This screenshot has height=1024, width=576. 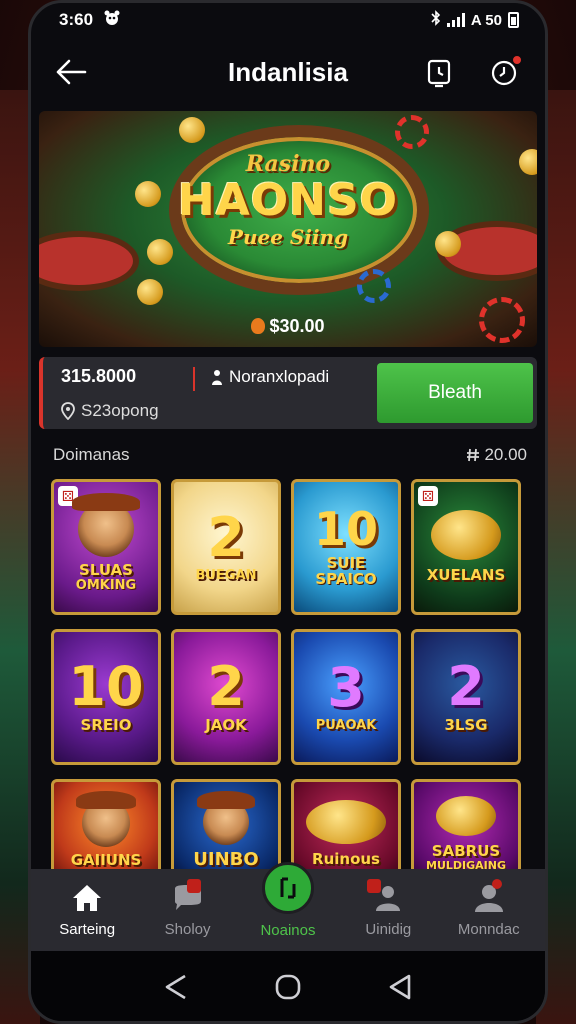 What do you see at coordinates (346, 579) in the screenshot?
I see `game-subtitle: SPAICO` at bounding box center [346, 579].